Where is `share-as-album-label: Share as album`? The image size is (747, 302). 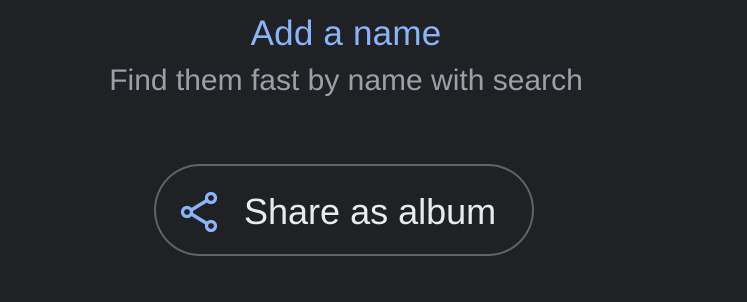
share-as-album-label: Share as album is located at coordinates (370, 211).